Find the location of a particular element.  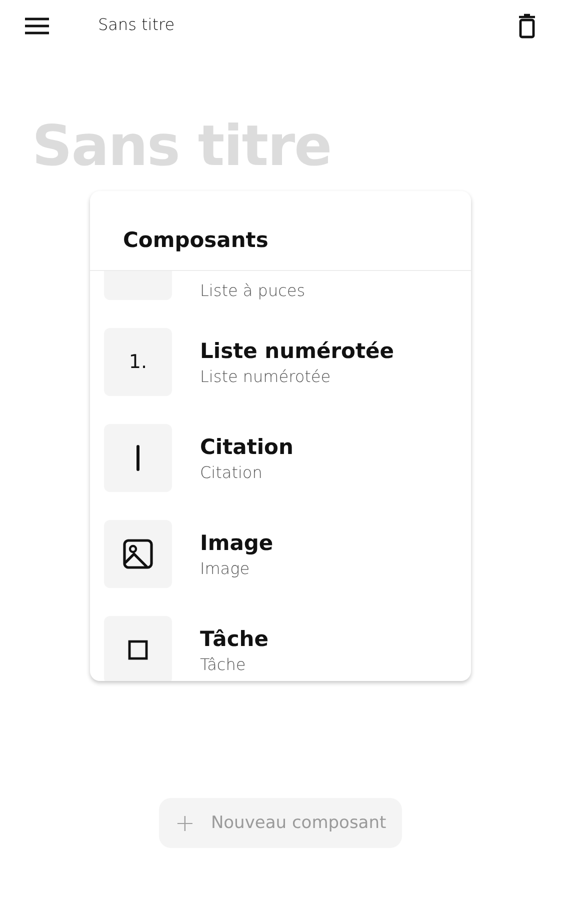

item-description: Liste numérotée is located at coordinates (266, 376).